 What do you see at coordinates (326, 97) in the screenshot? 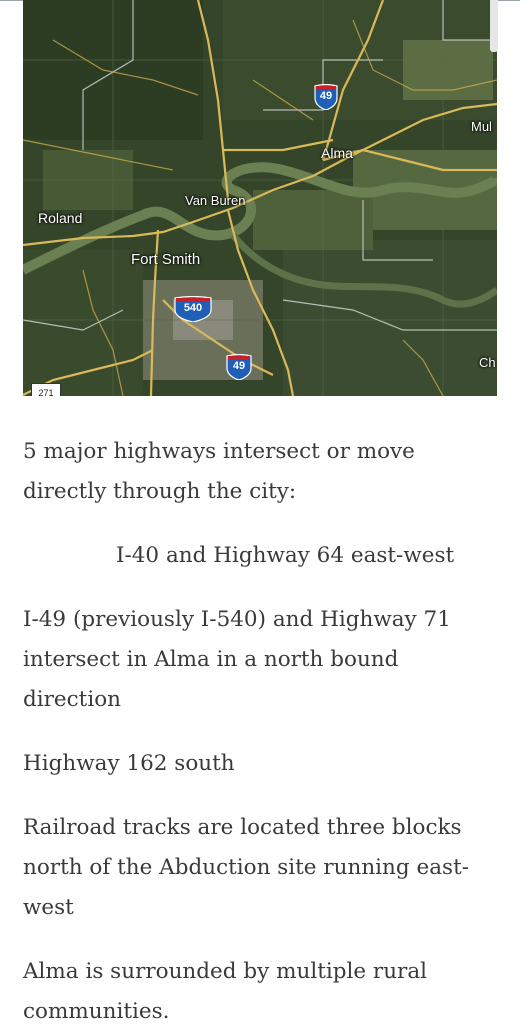
I see `interstate-49-north-shield: 49` at bounding box center [326, 97].